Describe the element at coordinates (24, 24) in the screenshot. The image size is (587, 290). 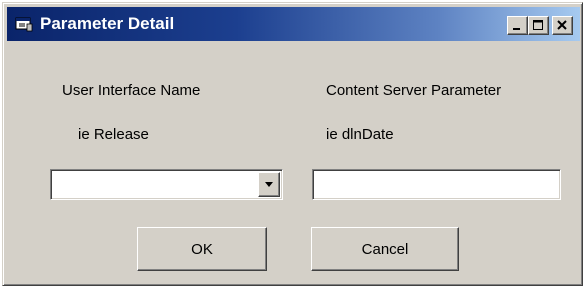
I see `dialog-app-icon` at that location.